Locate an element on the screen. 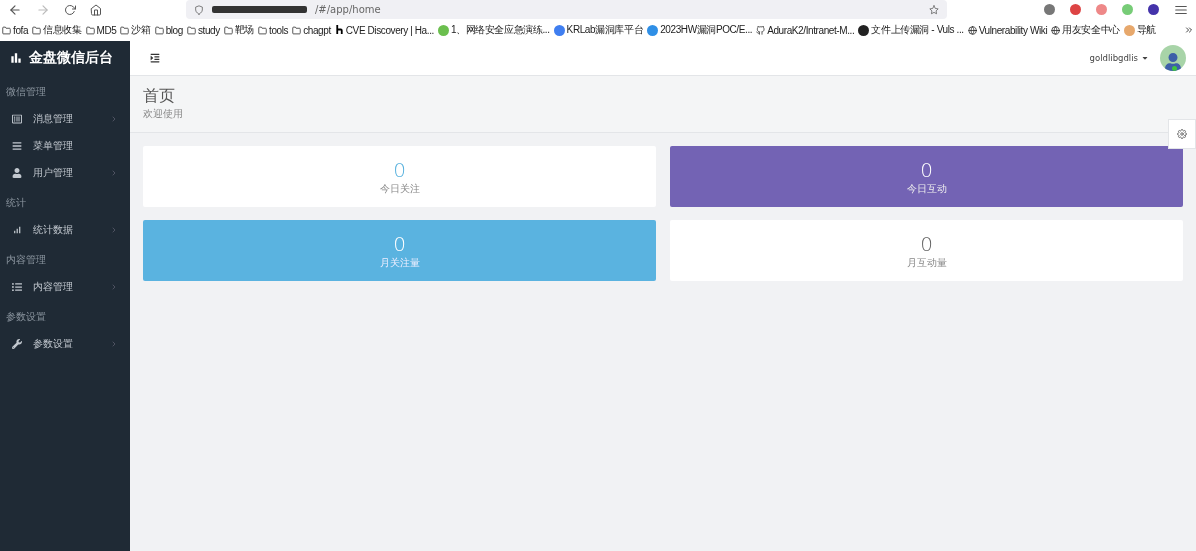 The image size is (1196, 551). bookmark-link: Vulnerability Wiki is located at coordinates (1013, 30).